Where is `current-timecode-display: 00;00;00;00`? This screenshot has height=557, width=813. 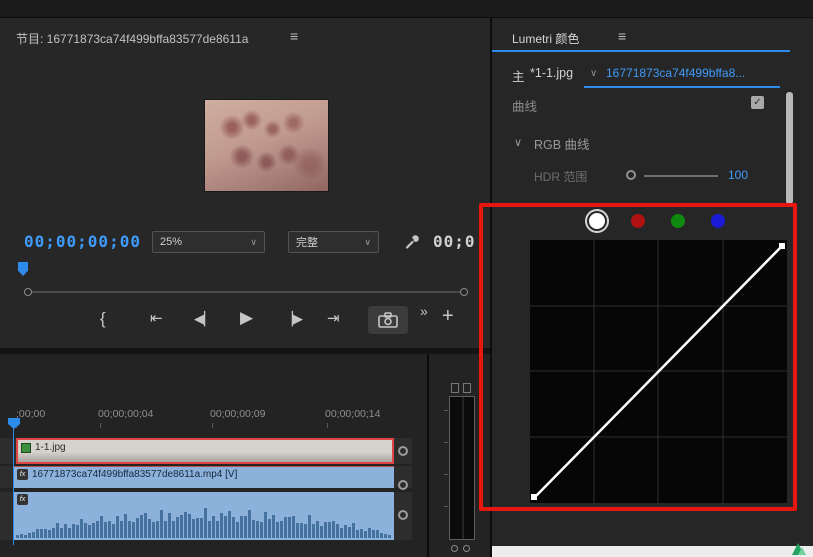 current-timecode-display: 00;00;00;00 is located at coordinates (82, 241).